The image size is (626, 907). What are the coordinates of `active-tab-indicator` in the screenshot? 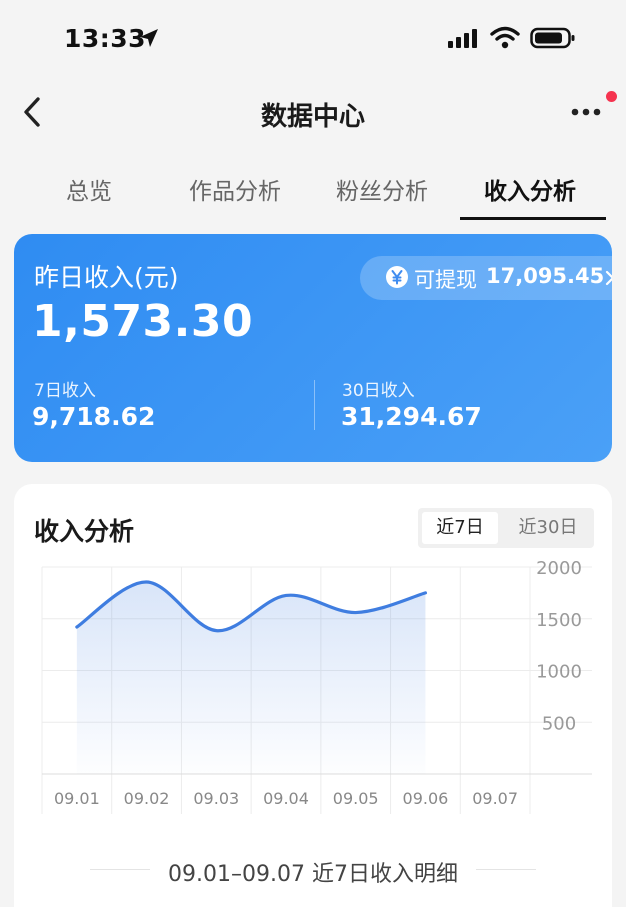 It's located at (533, 218).